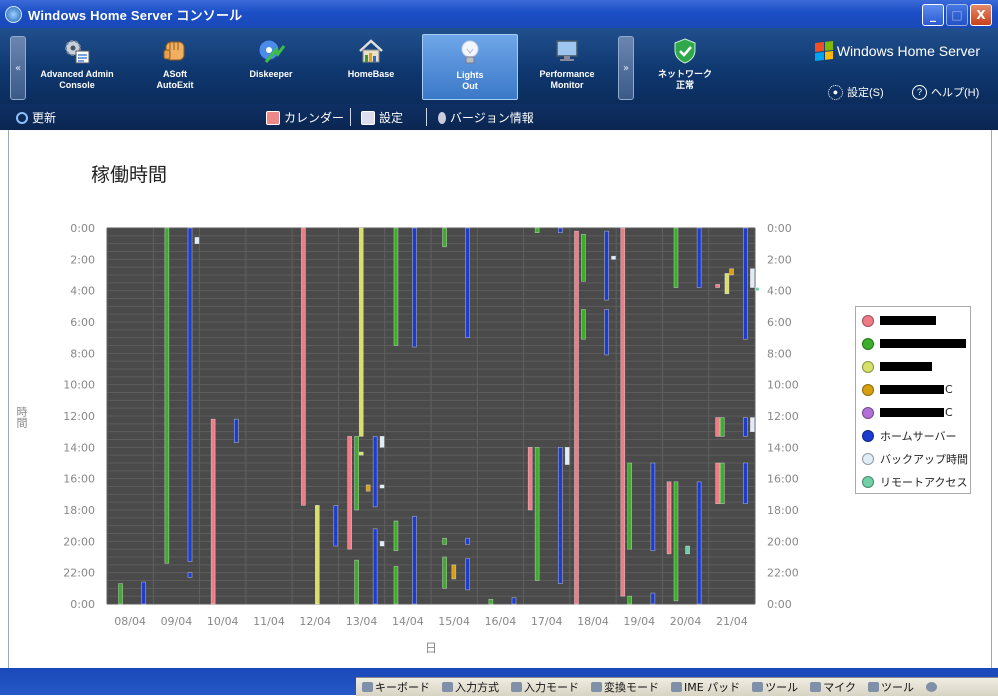 This screenshot has height=696, width=998. I want to click on x-tick-label: 11/04, so click(269, 621).